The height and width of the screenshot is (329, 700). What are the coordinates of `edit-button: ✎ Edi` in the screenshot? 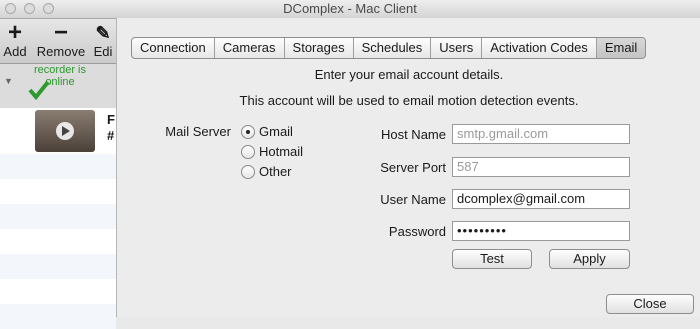 It's located at (103, 41).